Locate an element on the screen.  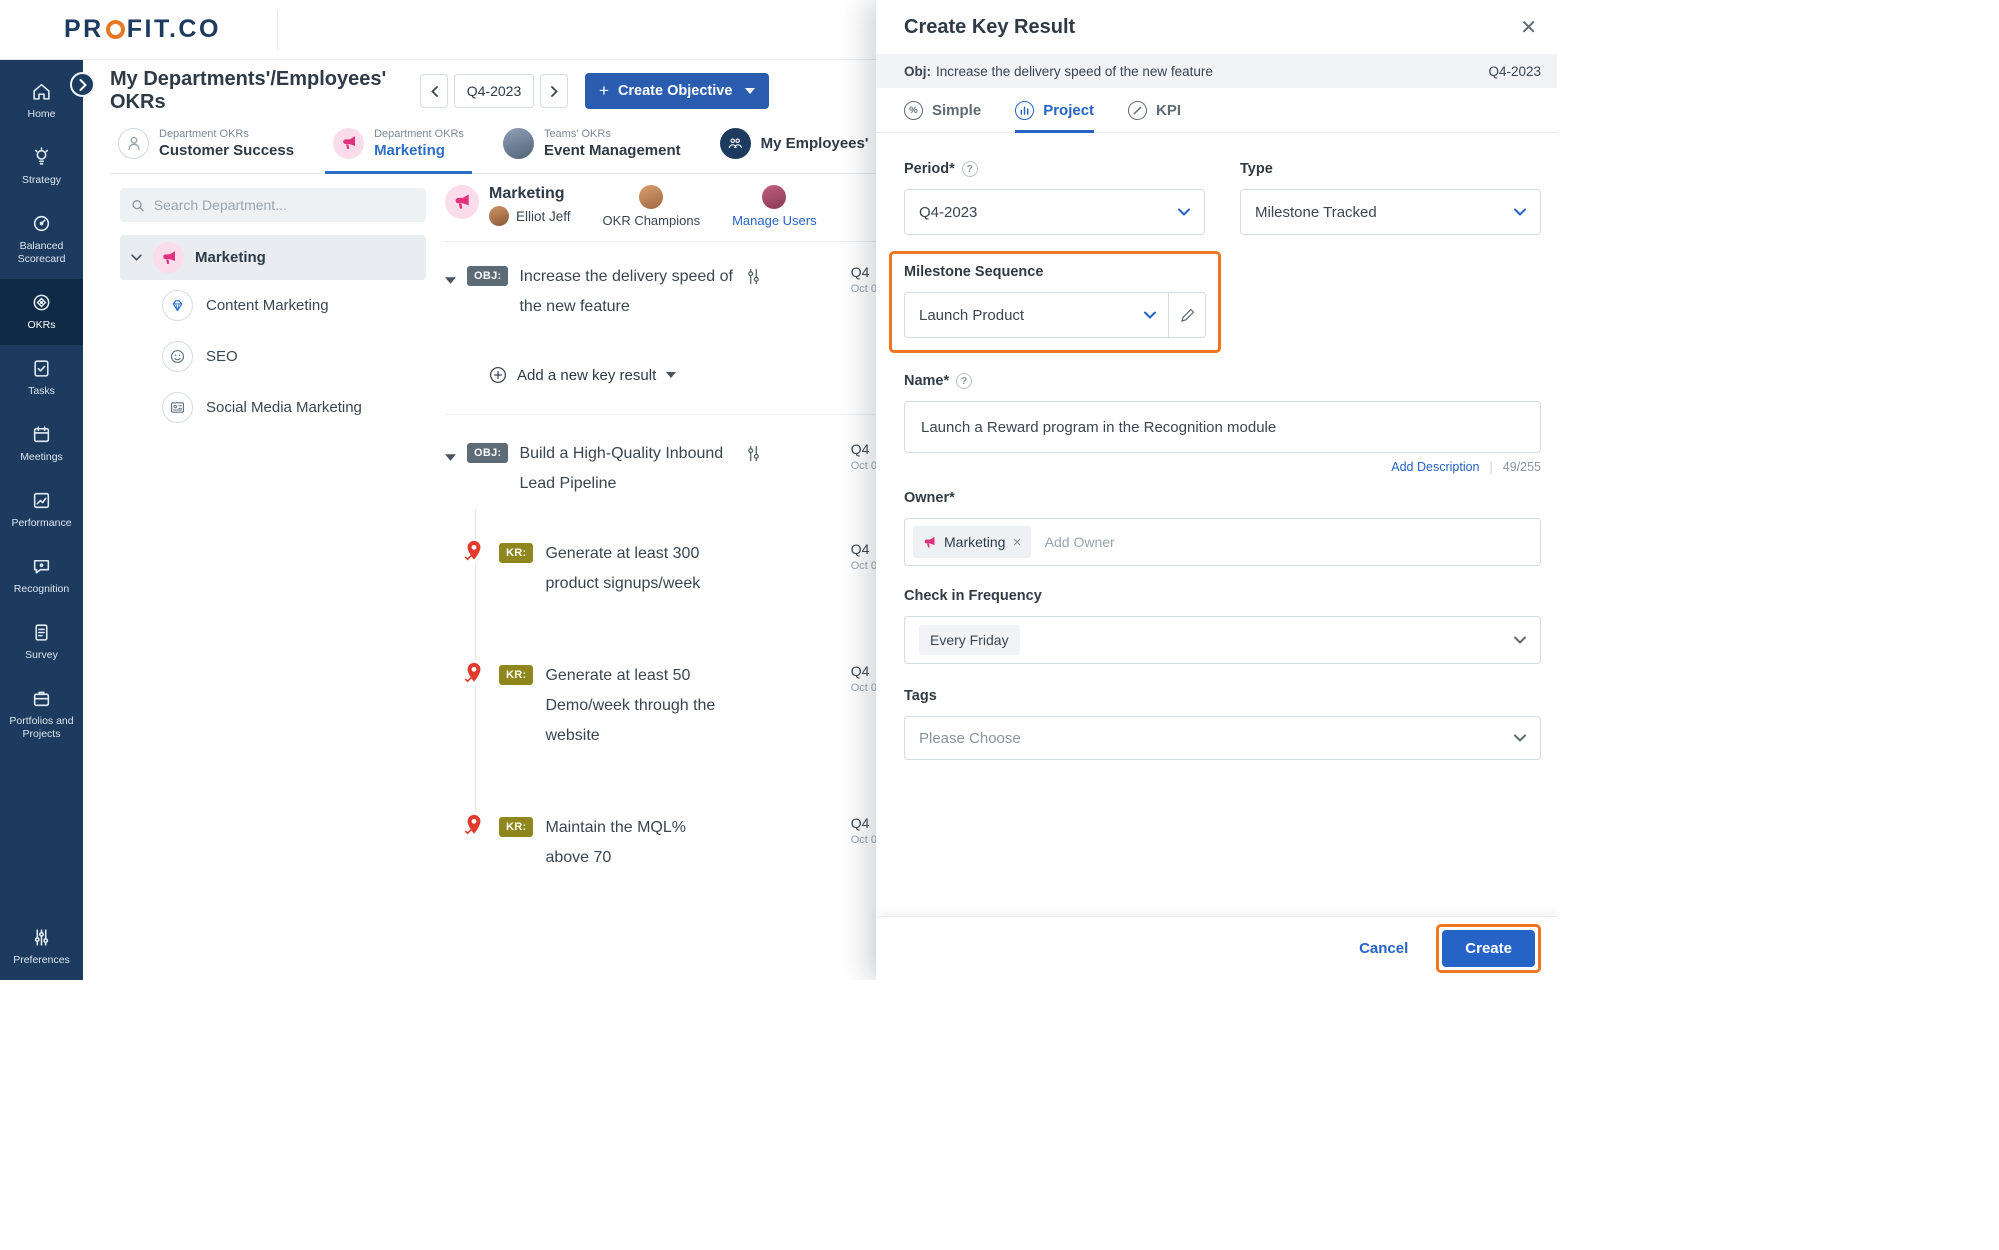
key-result-title: Maintain the MQL% above 70 is located at coordinates (634, 843).